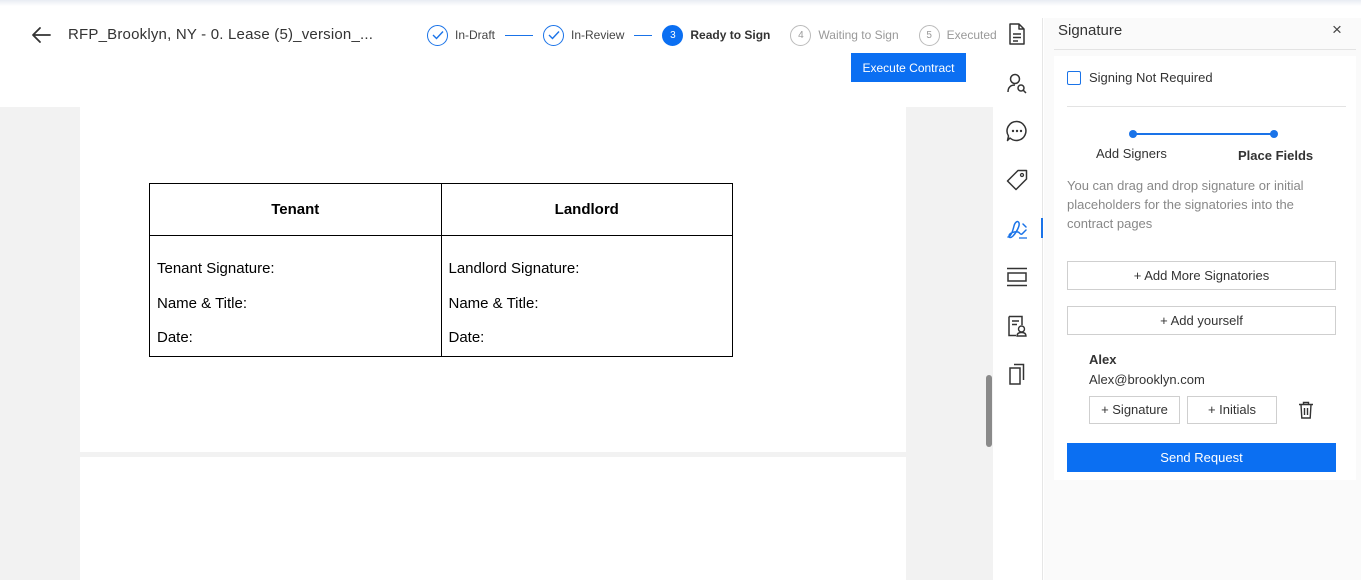 Image resolution: width=1361 pixels, height=580 pixels. I want to click on tenant-header: Tenant, so click(295, 209).